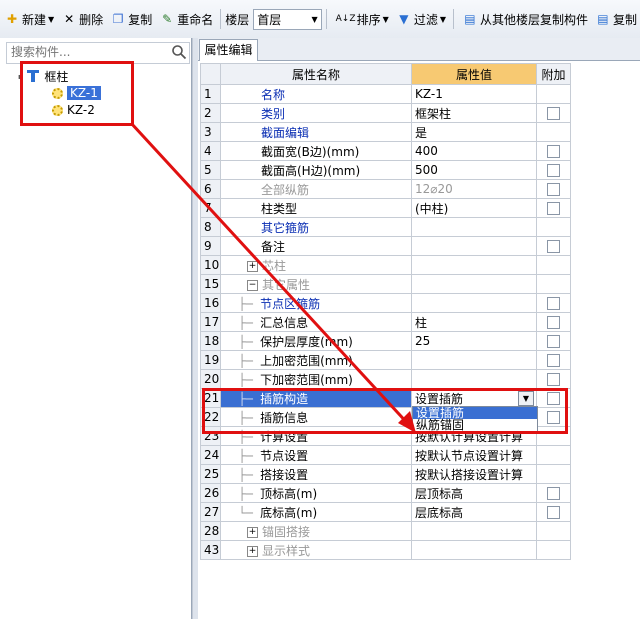 The image size is (640, 619). Describe the element at coordinates (57, 110) in the screenshot. I see `component-icon` at that location.